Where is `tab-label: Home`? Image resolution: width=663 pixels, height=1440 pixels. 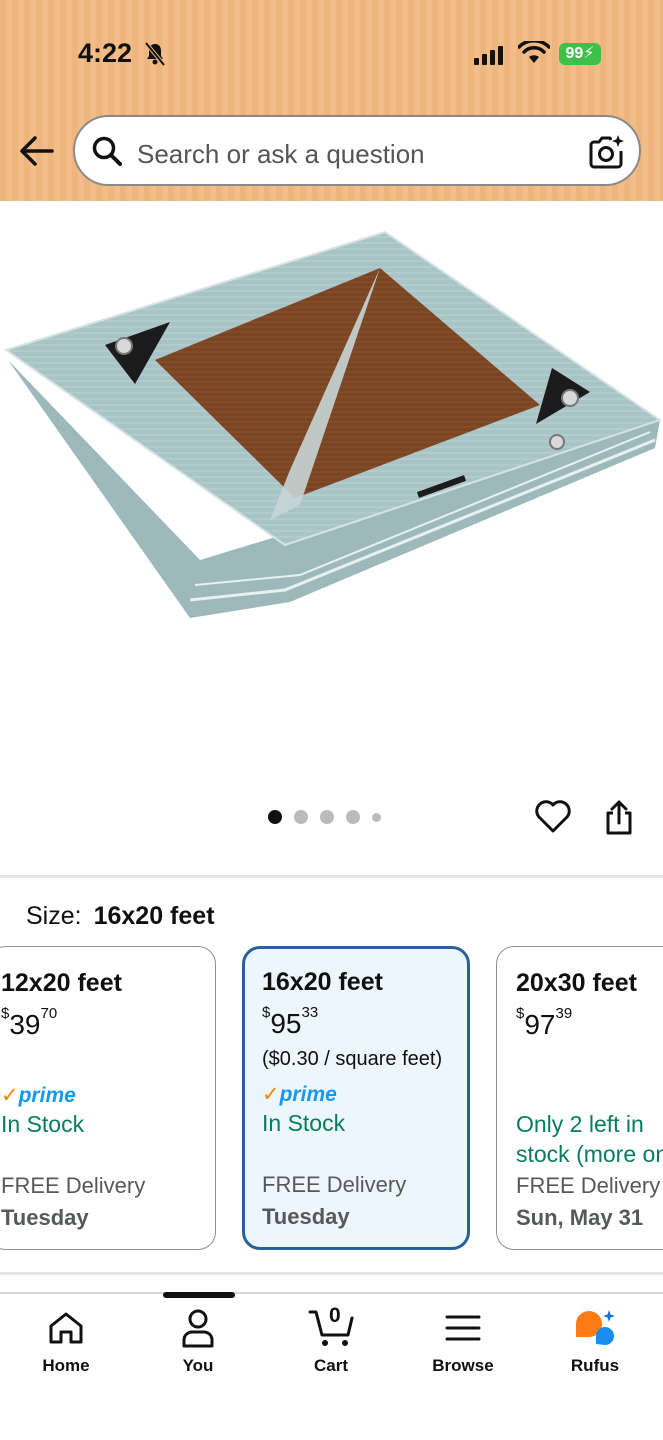 tab-label: Home is located at coordinates (66, 1365).